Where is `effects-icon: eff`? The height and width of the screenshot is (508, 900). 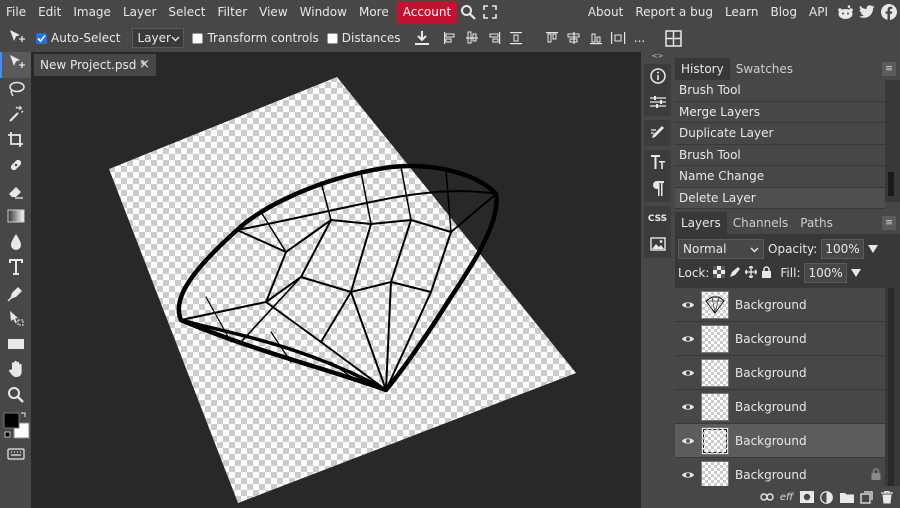
effects-icon: eff is located at coordinates (786, 497).